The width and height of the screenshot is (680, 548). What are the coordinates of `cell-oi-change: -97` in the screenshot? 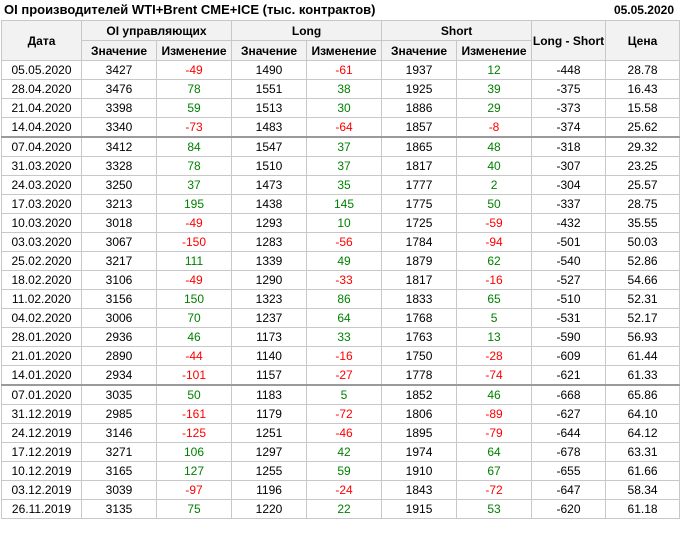 It's located at (194, 490).